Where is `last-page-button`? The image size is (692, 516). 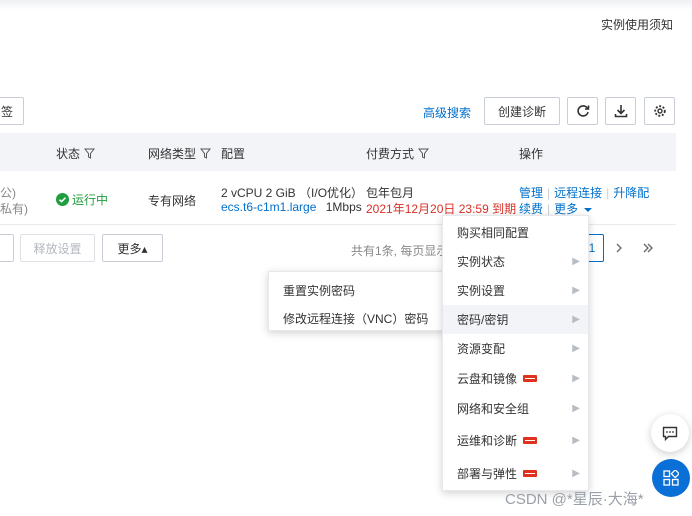 last-page-button is located at coordinates (648, 248).